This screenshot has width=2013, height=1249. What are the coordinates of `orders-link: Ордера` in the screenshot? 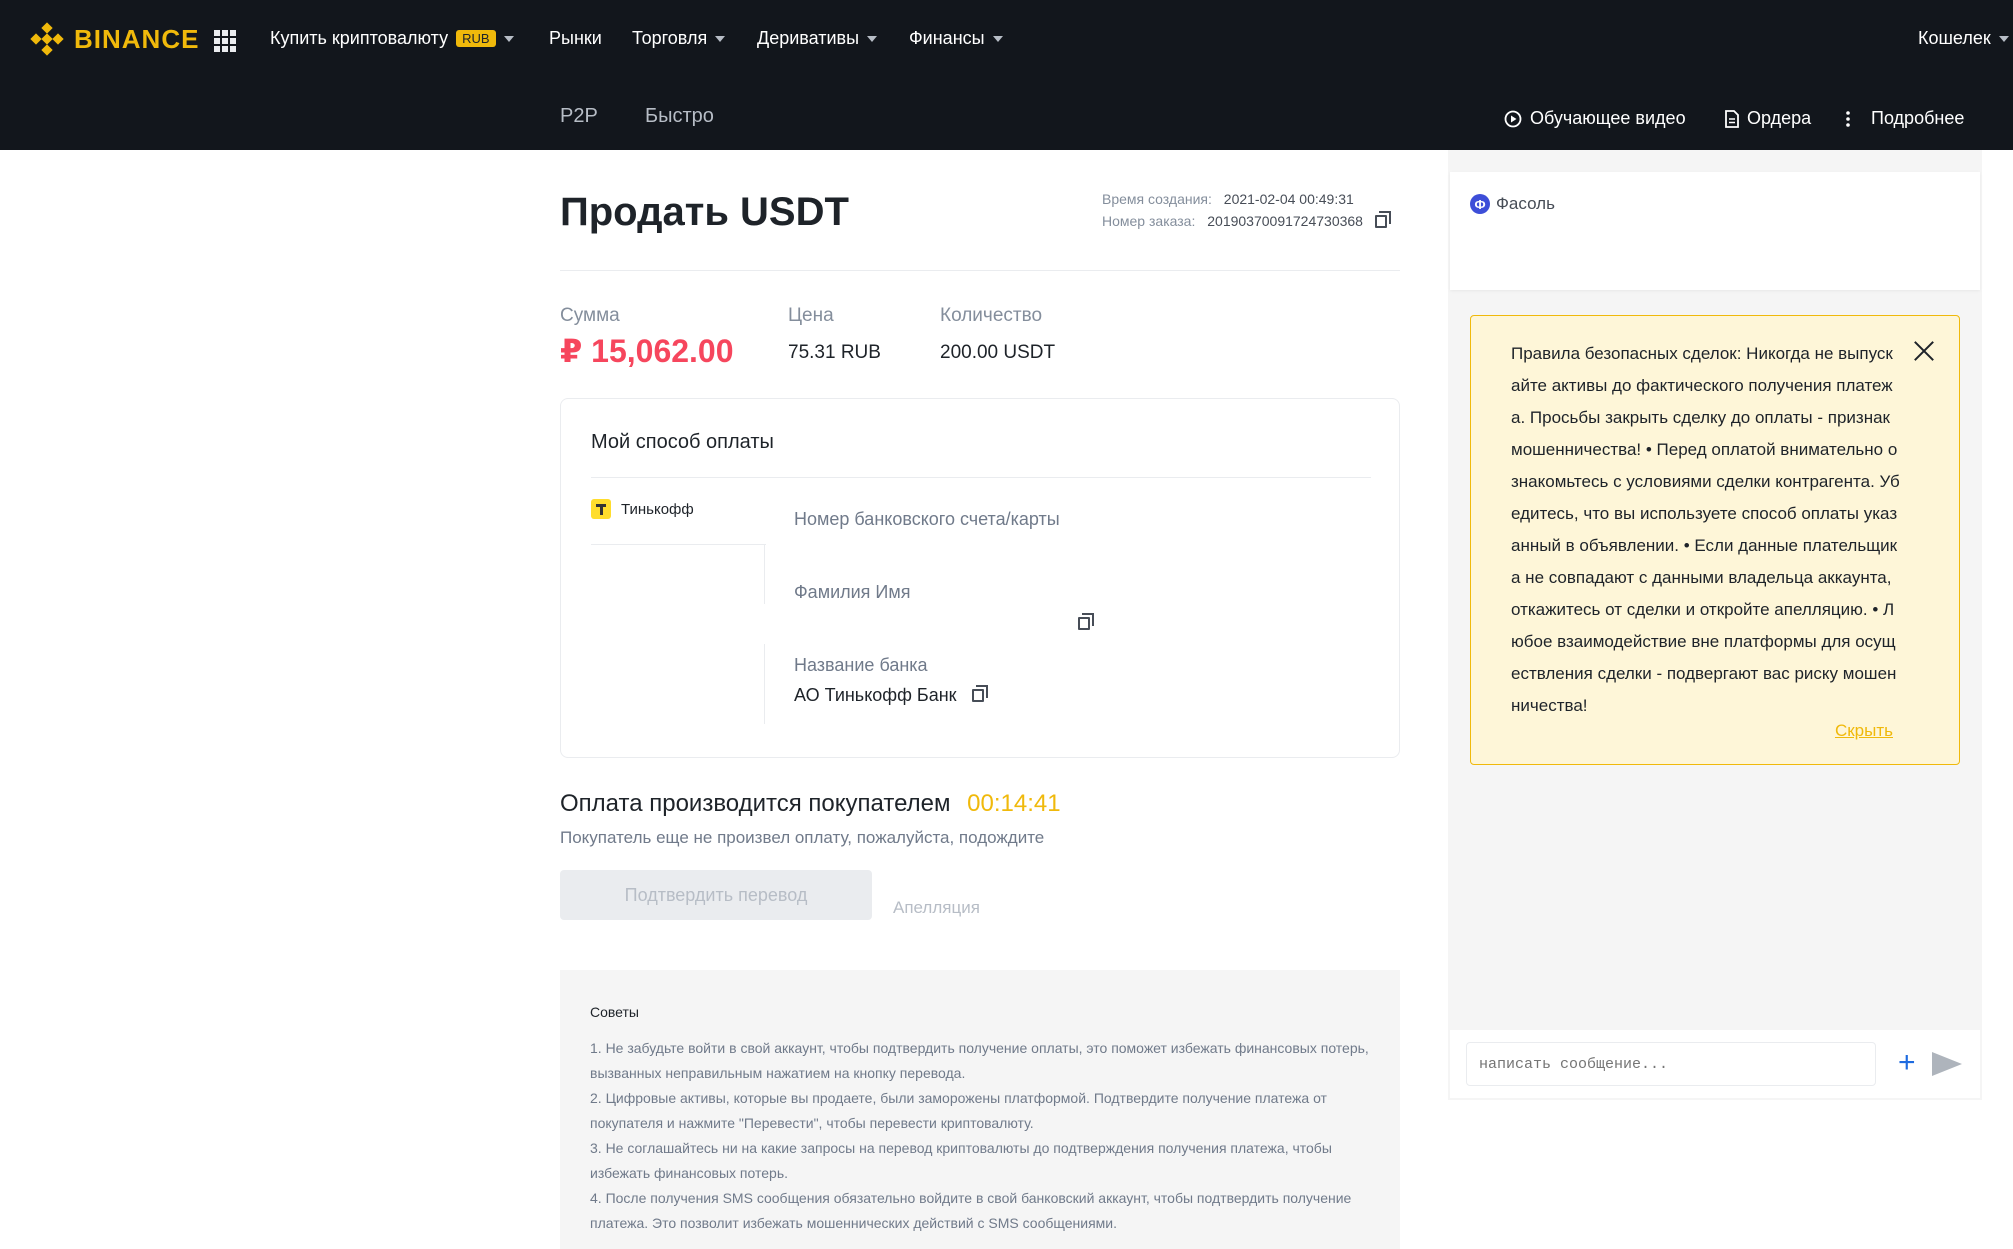 It's located at (1768, 118).